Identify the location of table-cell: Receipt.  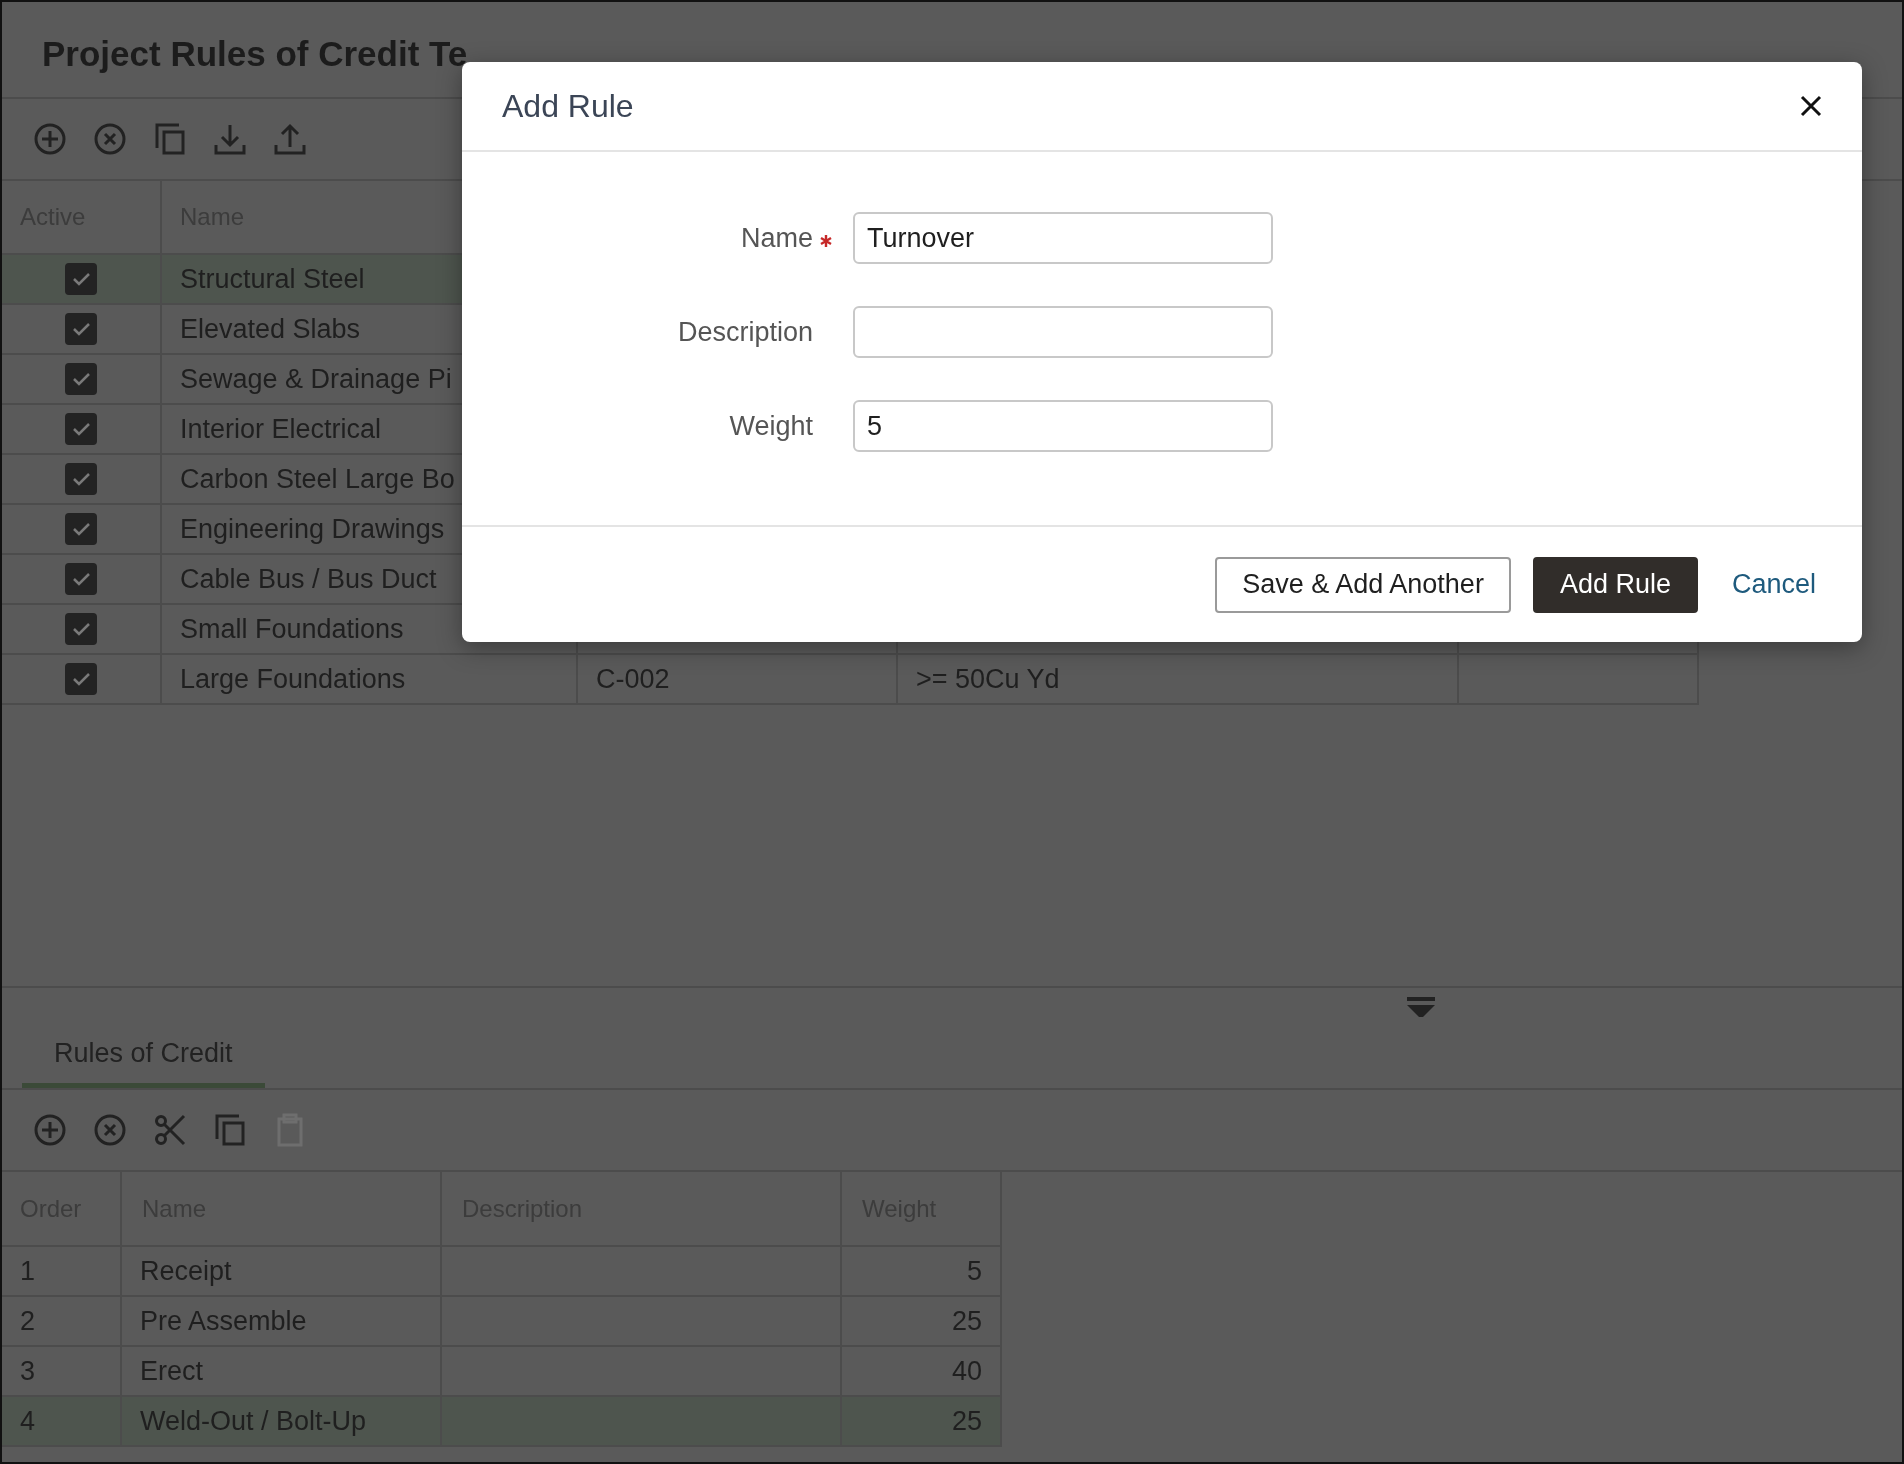
(186, 1270).